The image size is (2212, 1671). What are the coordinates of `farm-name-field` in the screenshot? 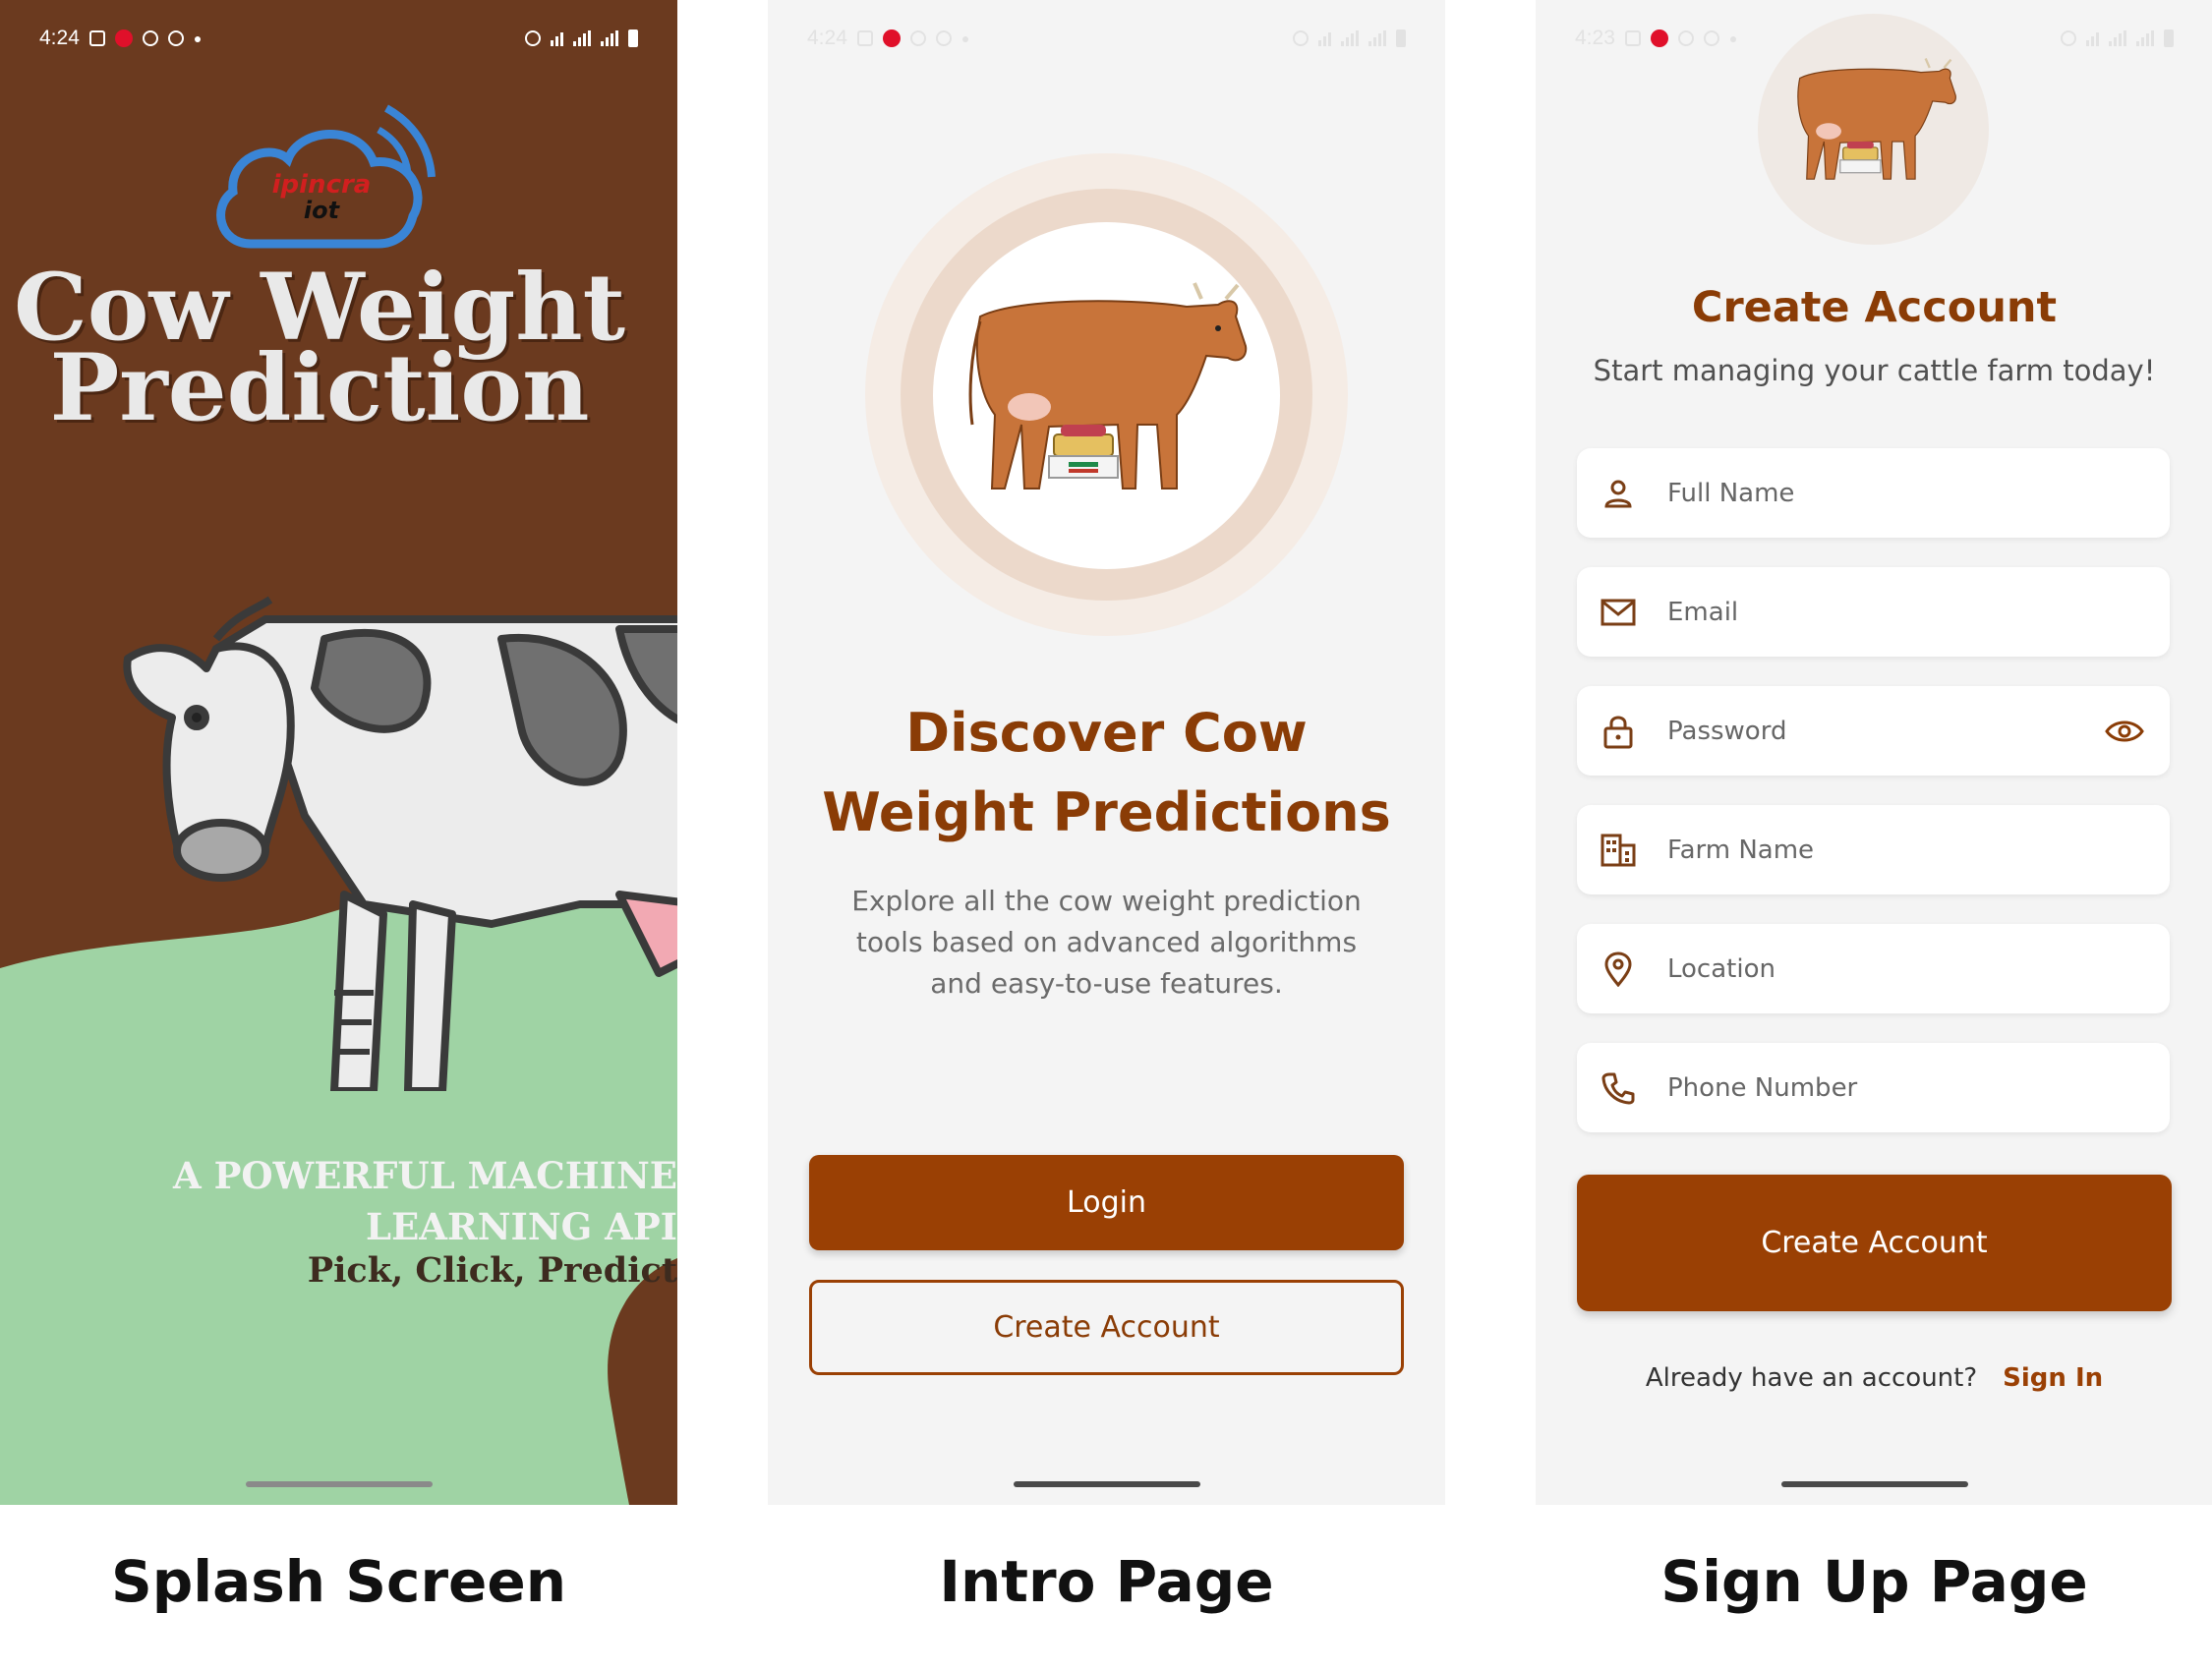 It's located at (1874, 849).